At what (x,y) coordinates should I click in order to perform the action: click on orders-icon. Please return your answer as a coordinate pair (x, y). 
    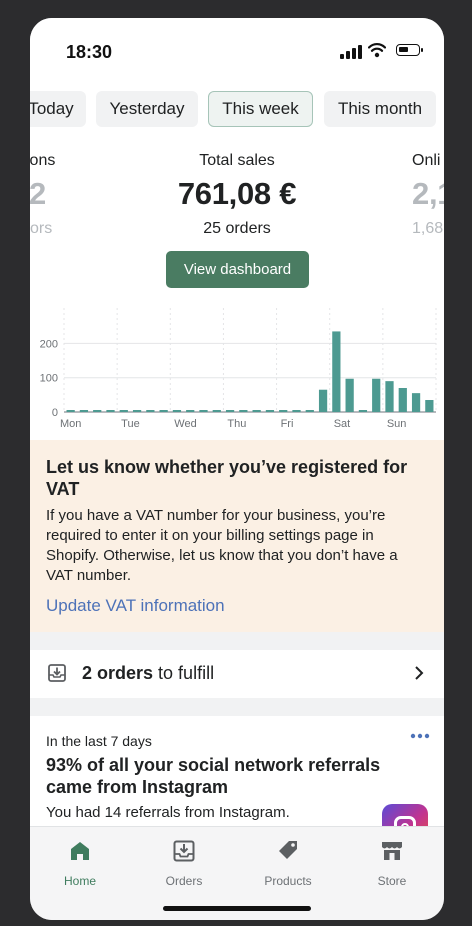
    Looking at the image, I should click on (184, 851).